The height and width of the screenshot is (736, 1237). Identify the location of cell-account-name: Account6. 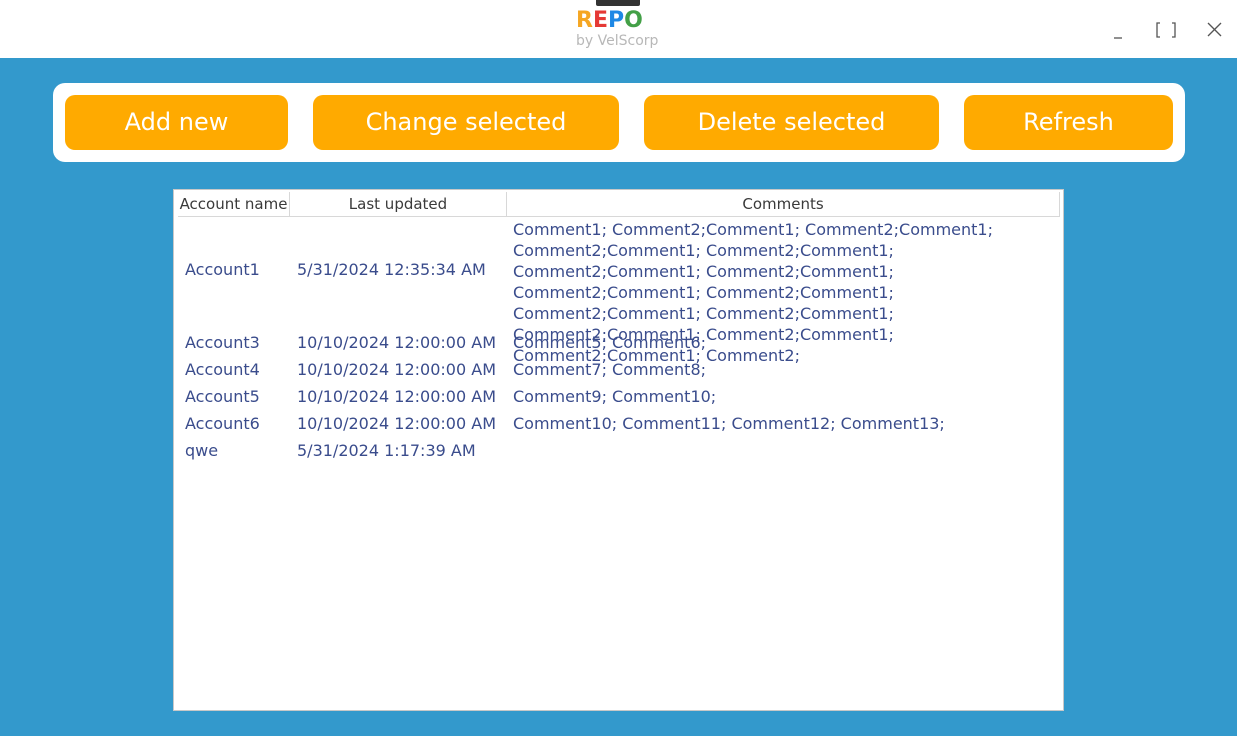
(222, 423).